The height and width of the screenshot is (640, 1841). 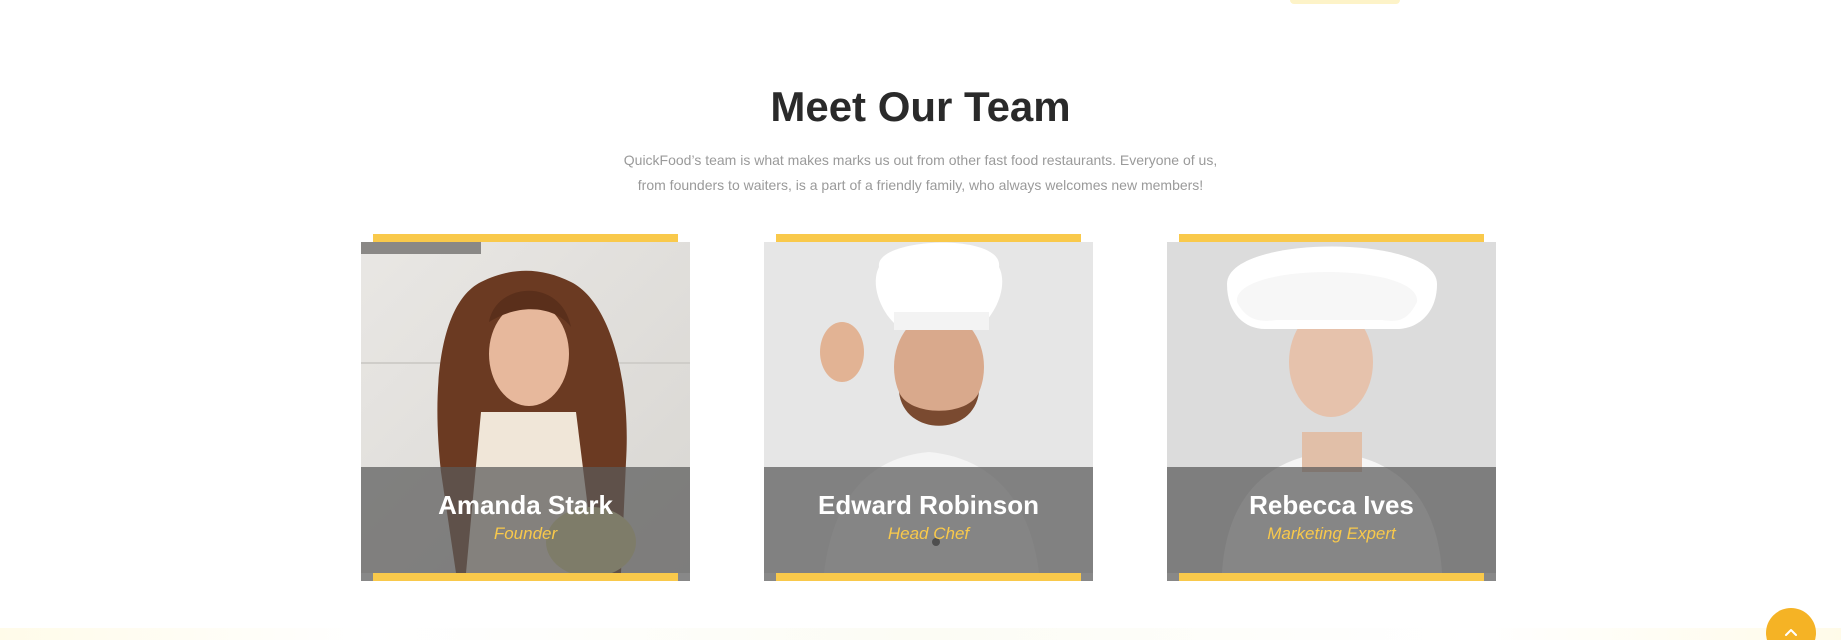 I want to click on decorative-shape, so click(x=1345, y=2).